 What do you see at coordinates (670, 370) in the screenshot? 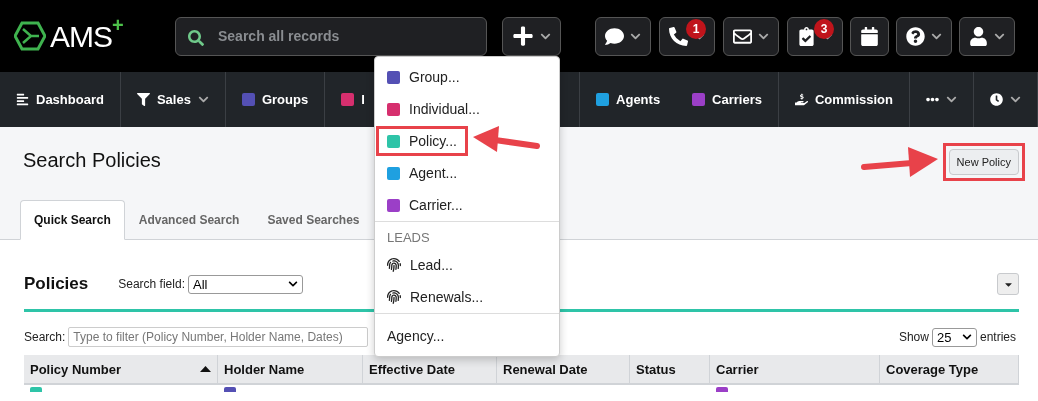
I see `column-header: Status` at bounding box center [670, 370].